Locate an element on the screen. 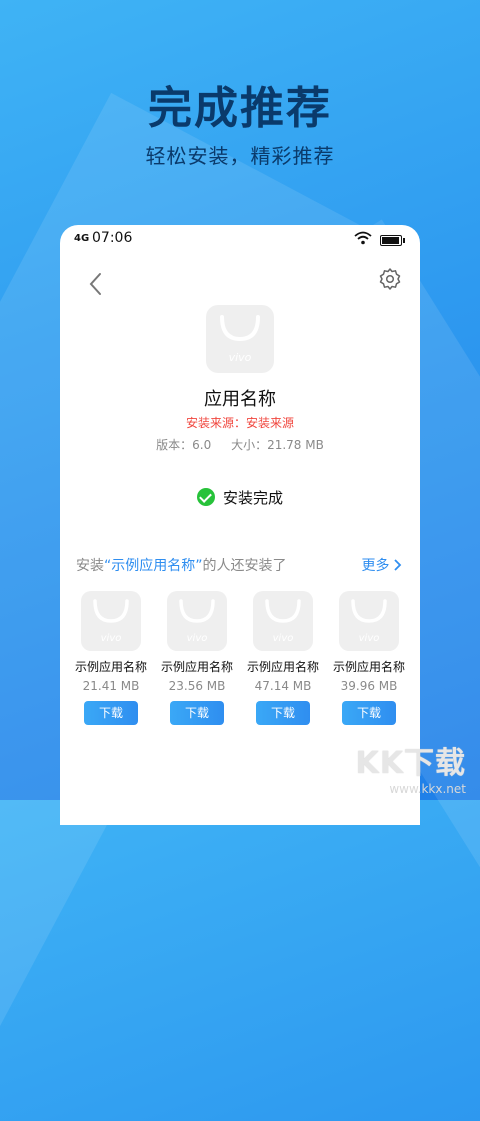 The image size is (480, 1121). watermark-brand: KK下载 is located at coordinates (410, 763).